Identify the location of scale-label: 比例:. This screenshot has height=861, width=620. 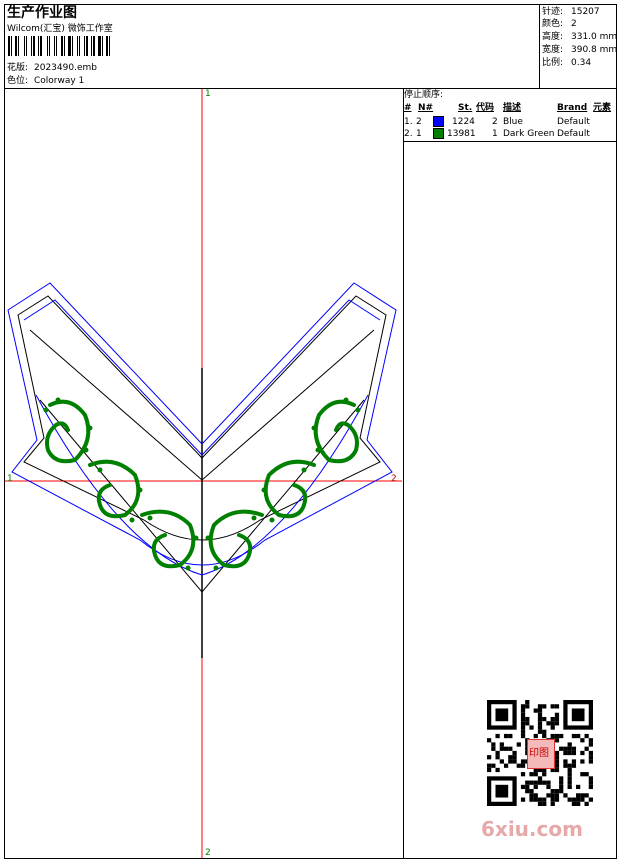
(553, 63).